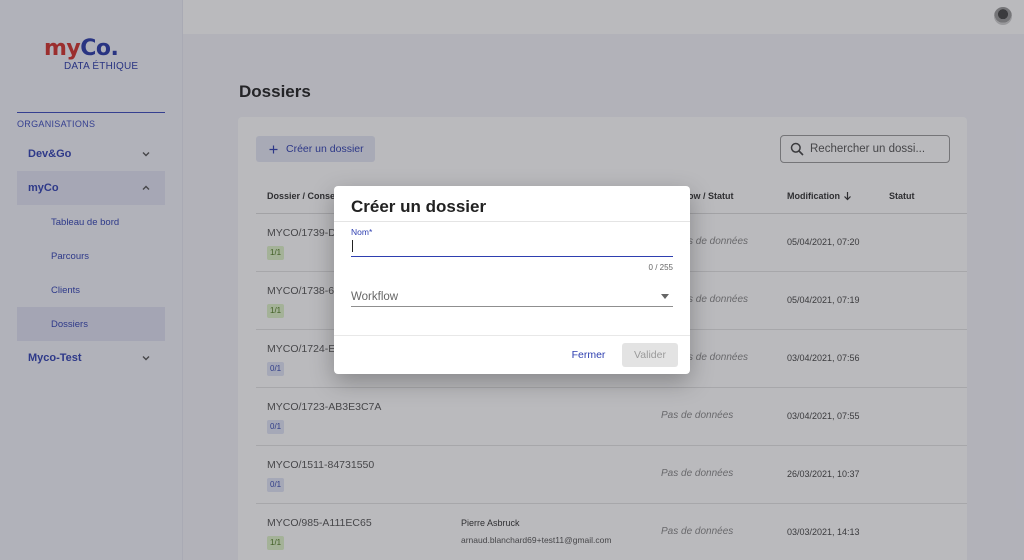 The height and width of the screenshot is (560, 1024). I want to click on dropdown-arrow-icon, so click(665, 296).